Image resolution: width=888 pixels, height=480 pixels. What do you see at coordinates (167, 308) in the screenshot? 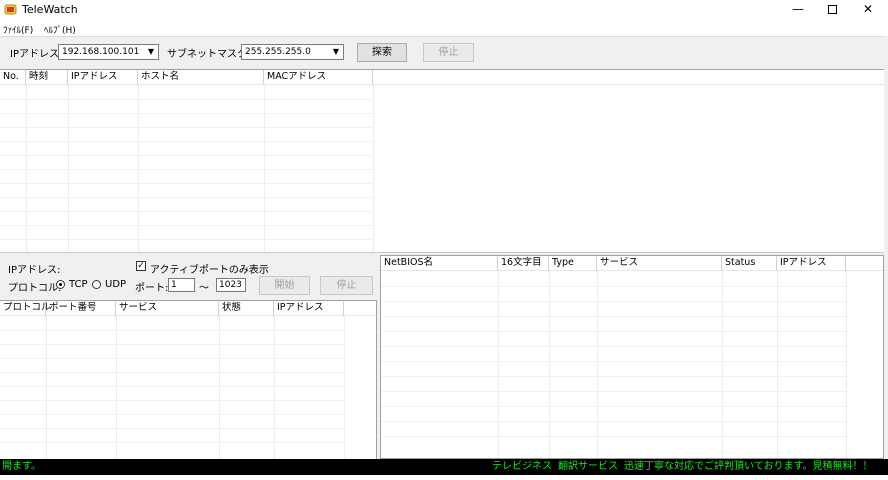
I see `port-col-service: サービス` at bounding box center [167, 308].